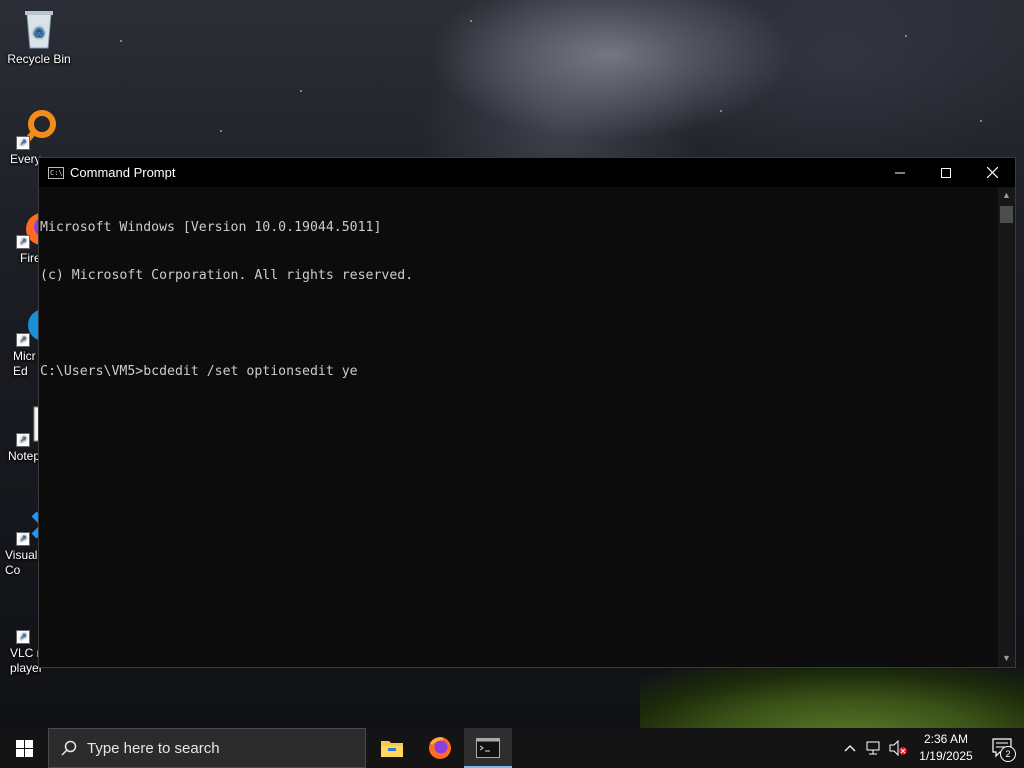  Describe the element at coordinates (1006, 427) in the screenshot. I see `vertical-scrollbar: ▲ ▼` at that location.